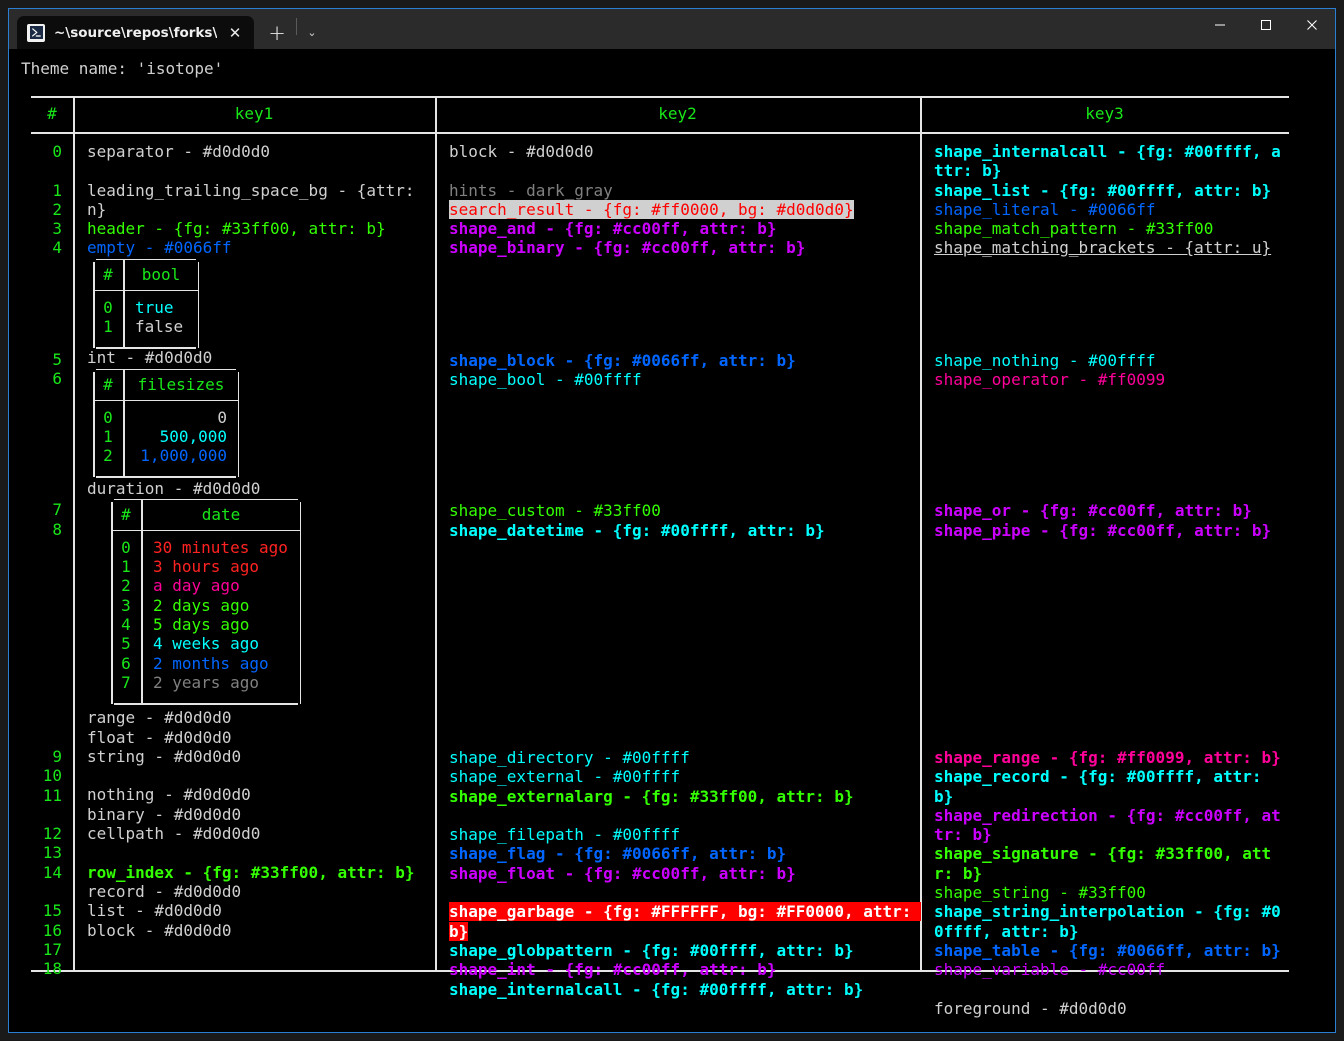 The width and height of the screenshot is (1344, 1041). I want to click on nested-cell-date: 5 days ago, so click(201, 625).